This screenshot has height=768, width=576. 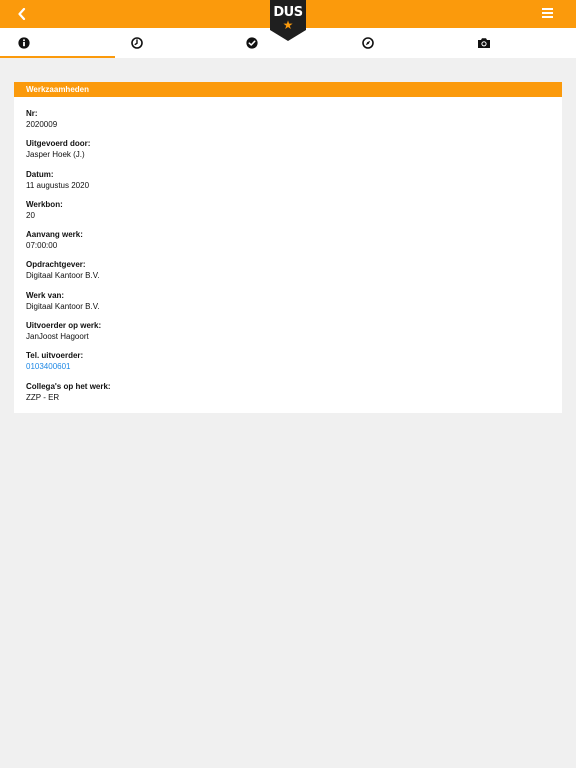 I want to click on tab-location, so click(x=403, y=43).